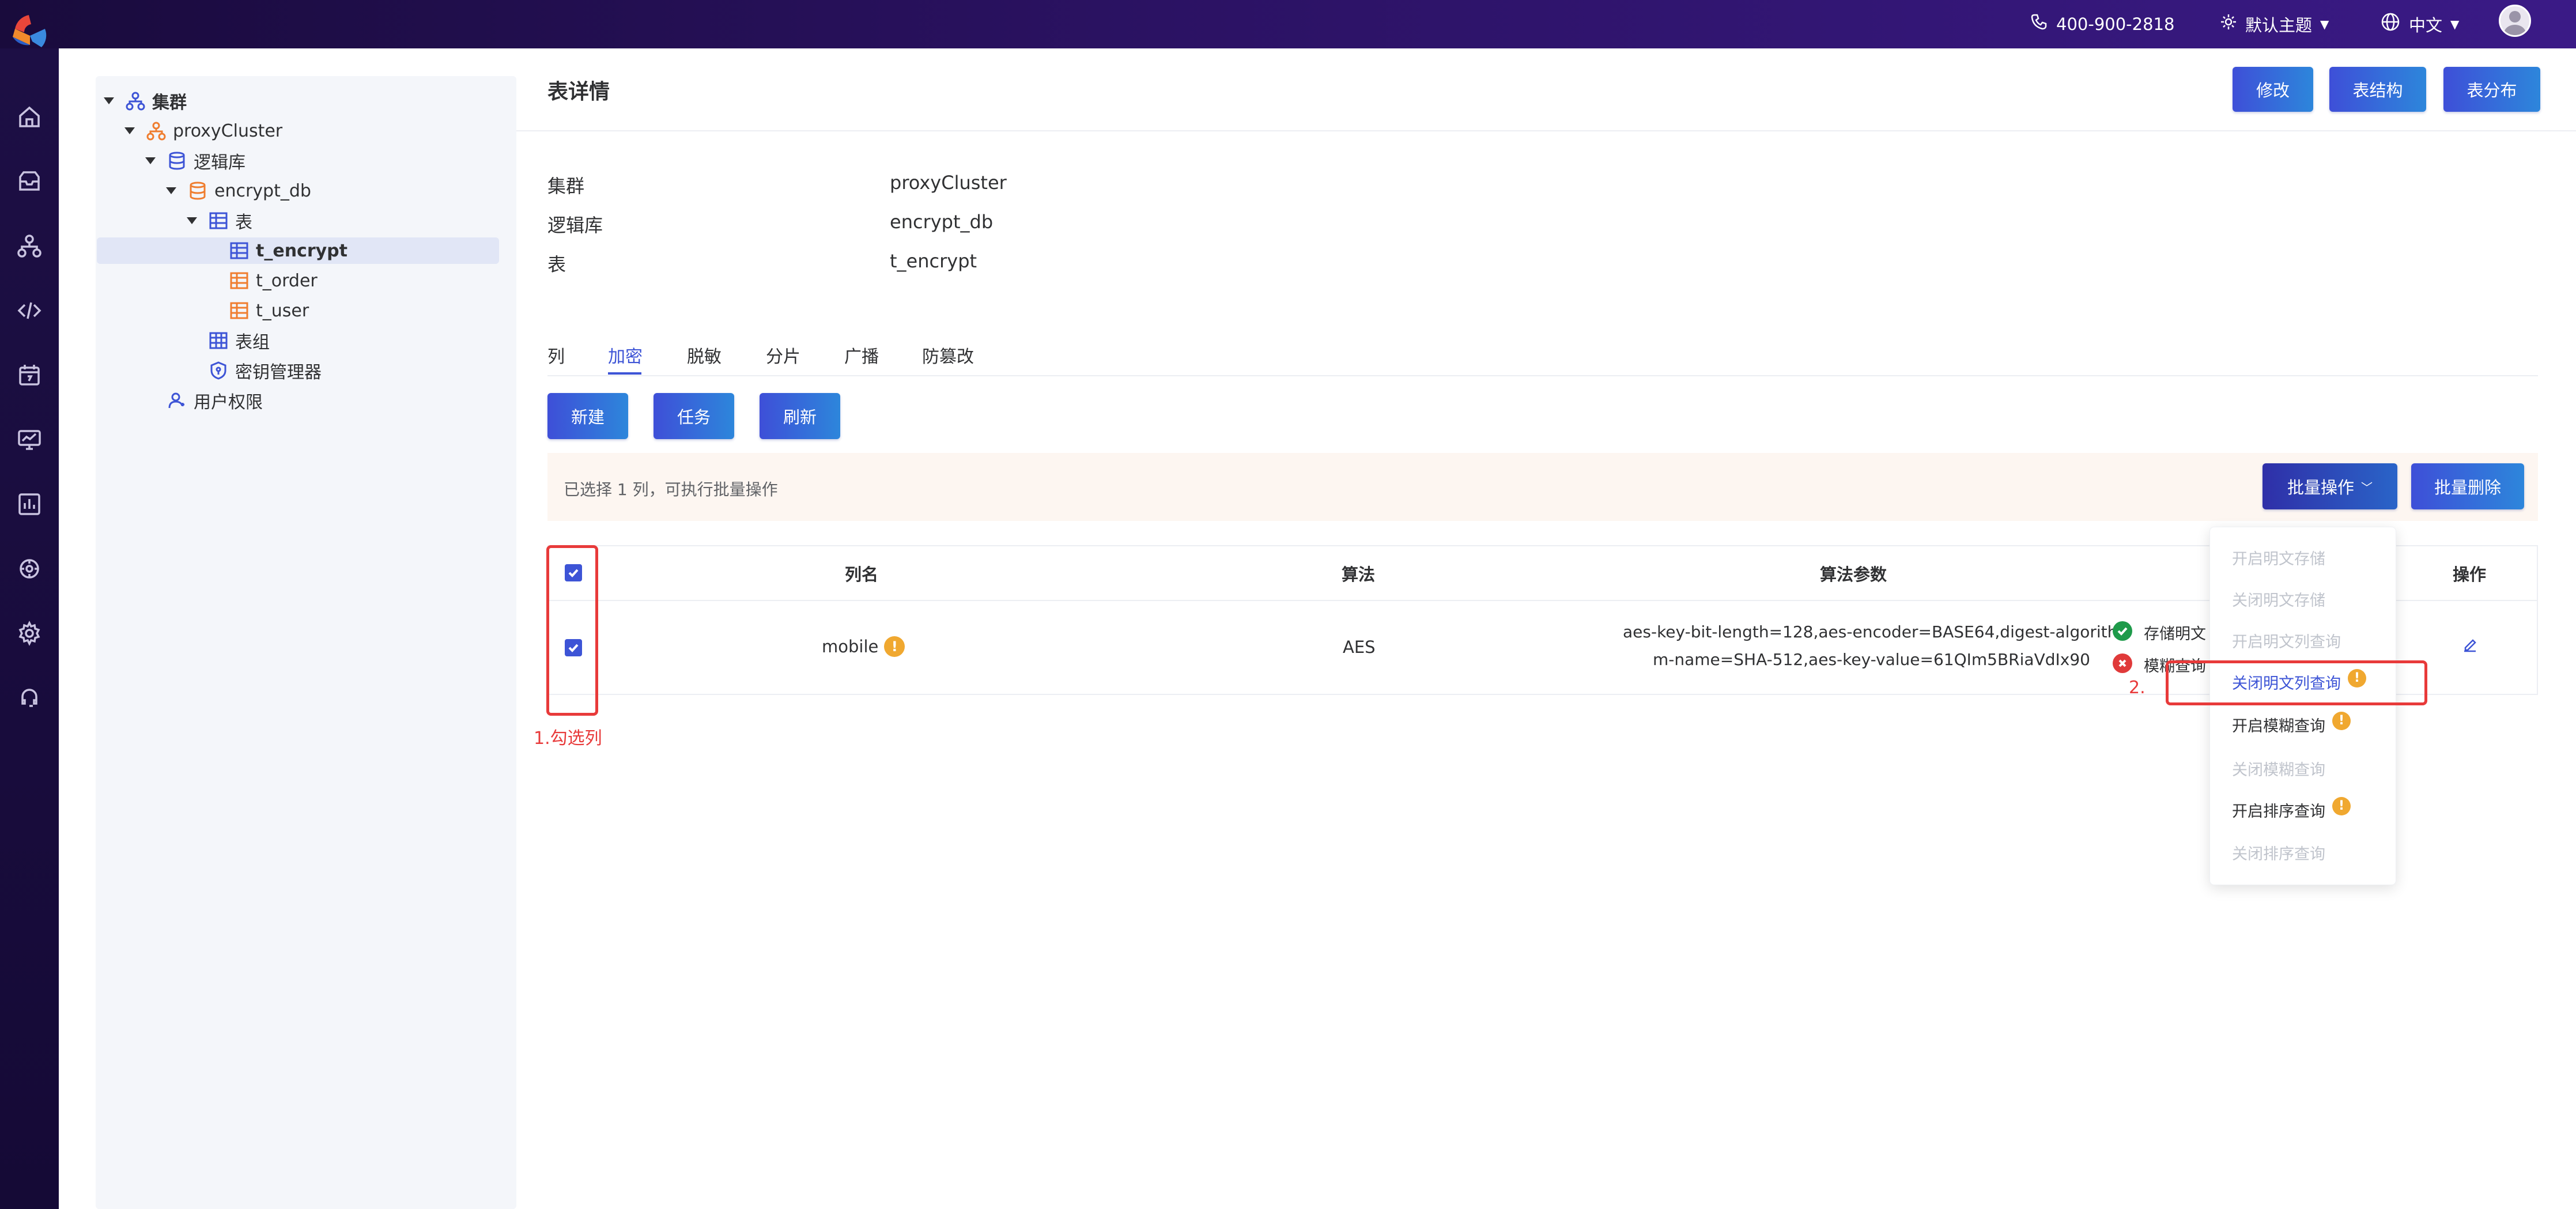 The image size is (2576, 1209). Describe the element at coordinates (575, 225) in the screenshot. I see `detail-label-logic-db: 逻辑库` at that location.